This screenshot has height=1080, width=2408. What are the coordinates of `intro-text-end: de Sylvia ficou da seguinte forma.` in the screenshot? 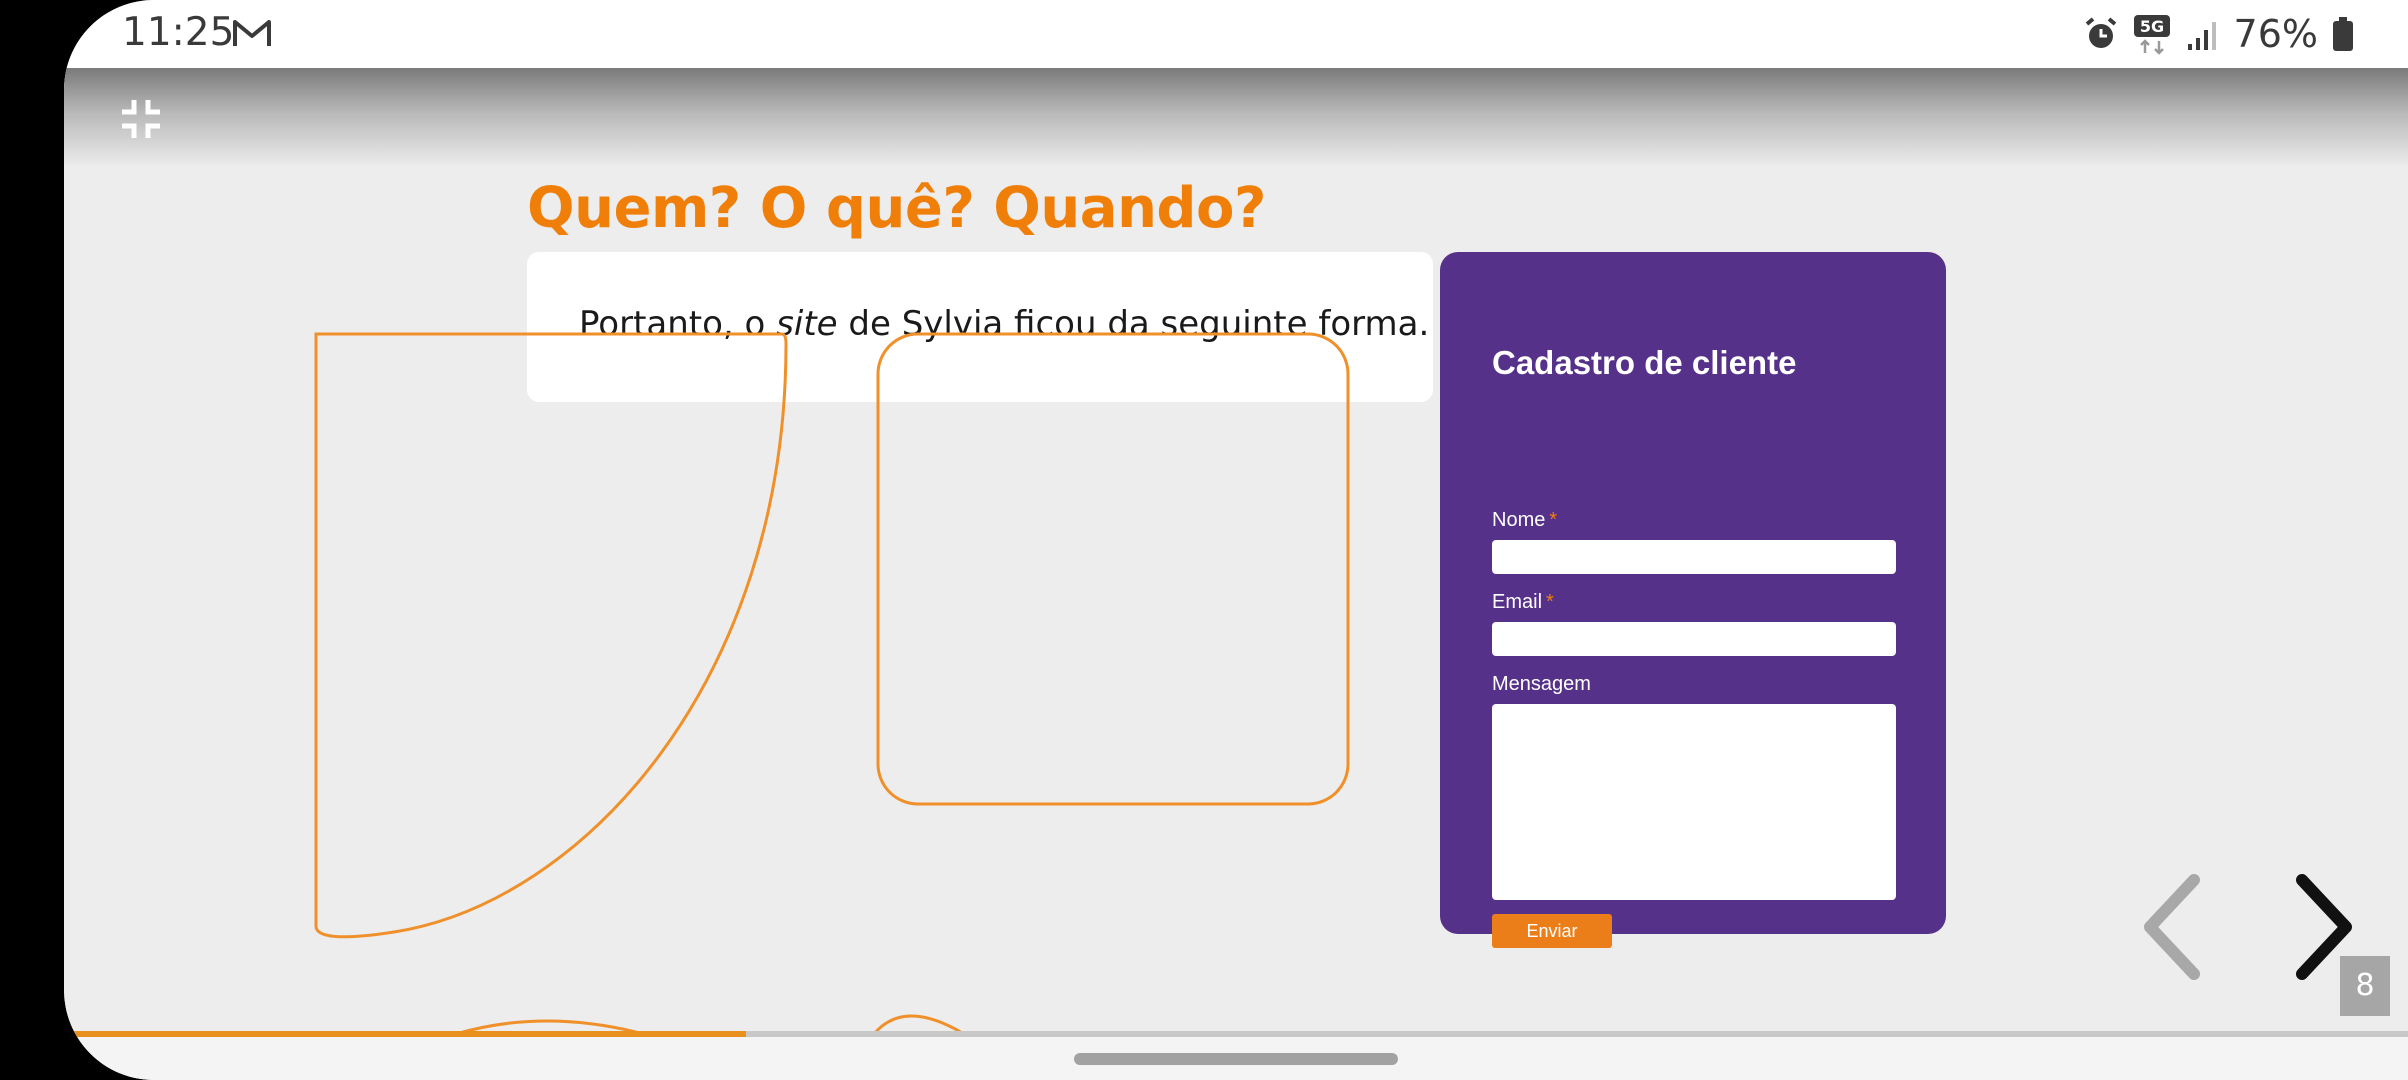 It's located at (1133, 324).